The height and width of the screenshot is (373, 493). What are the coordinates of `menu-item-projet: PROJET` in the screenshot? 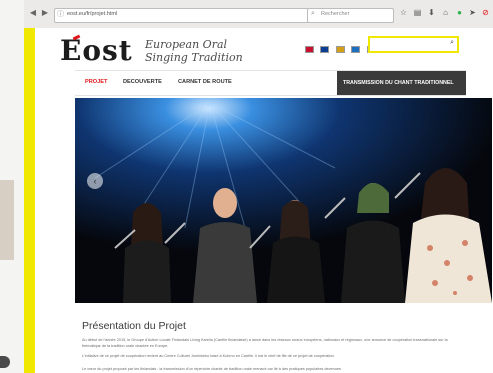 It's located at (96, 82).